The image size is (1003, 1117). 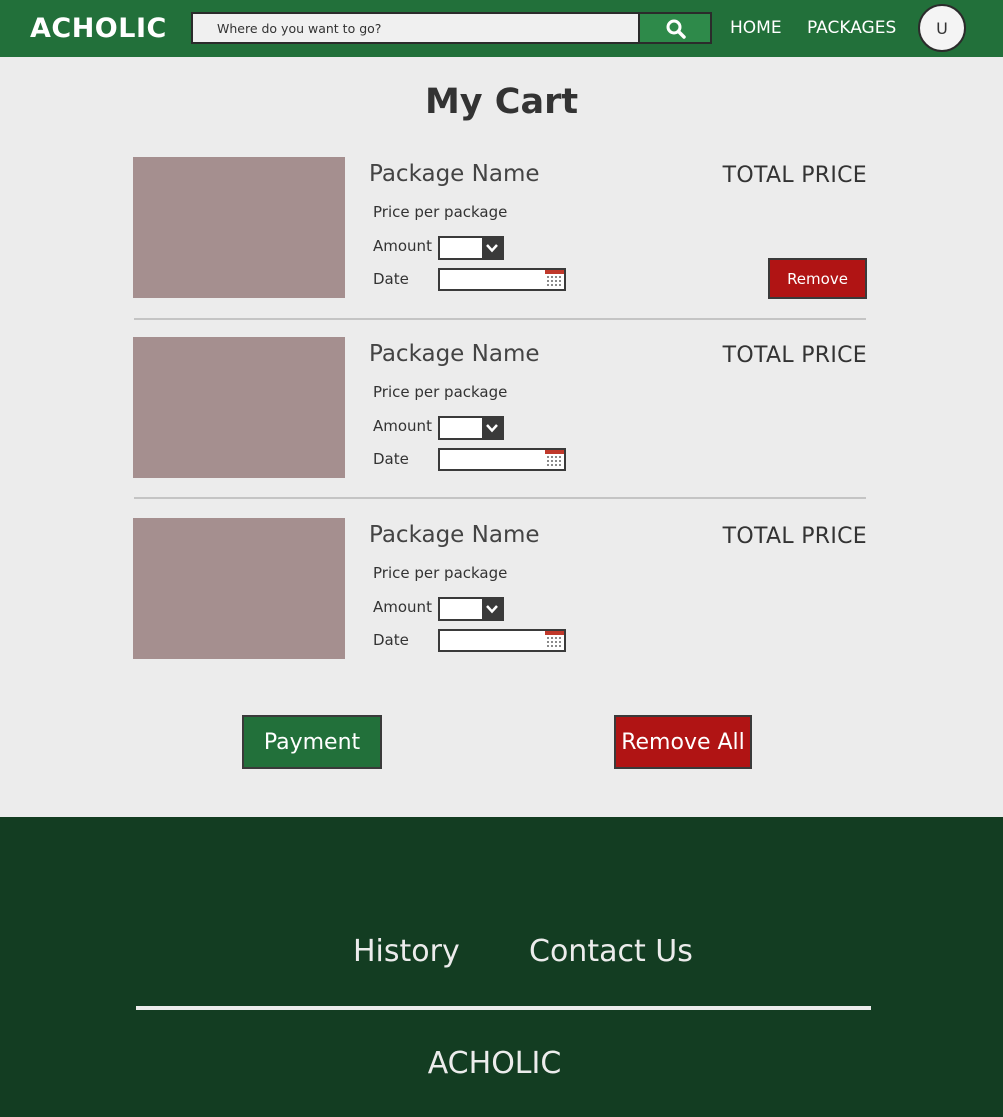 I want to click on brand-logo: ACHOLIC, so click(x=98, y=28).